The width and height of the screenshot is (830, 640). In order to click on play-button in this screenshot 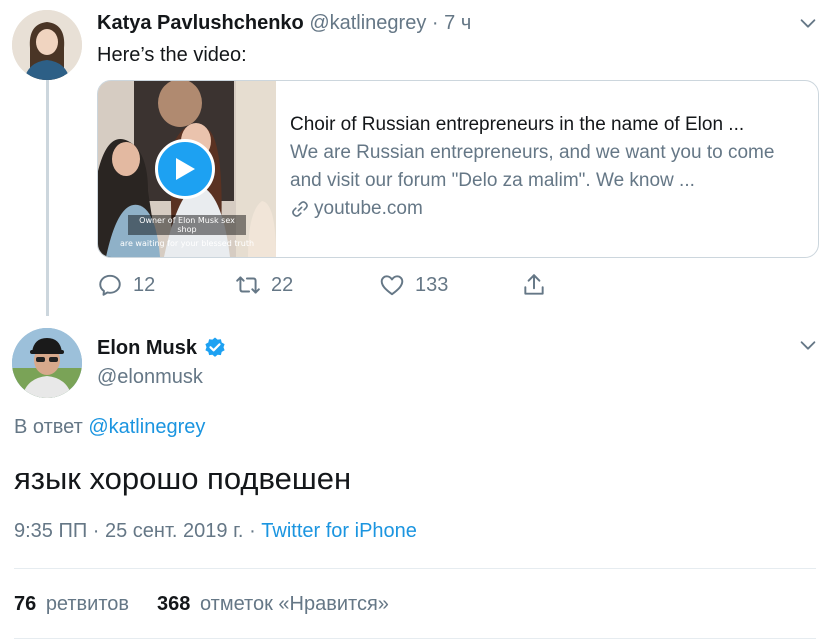, I will do `click(185, 169)`.